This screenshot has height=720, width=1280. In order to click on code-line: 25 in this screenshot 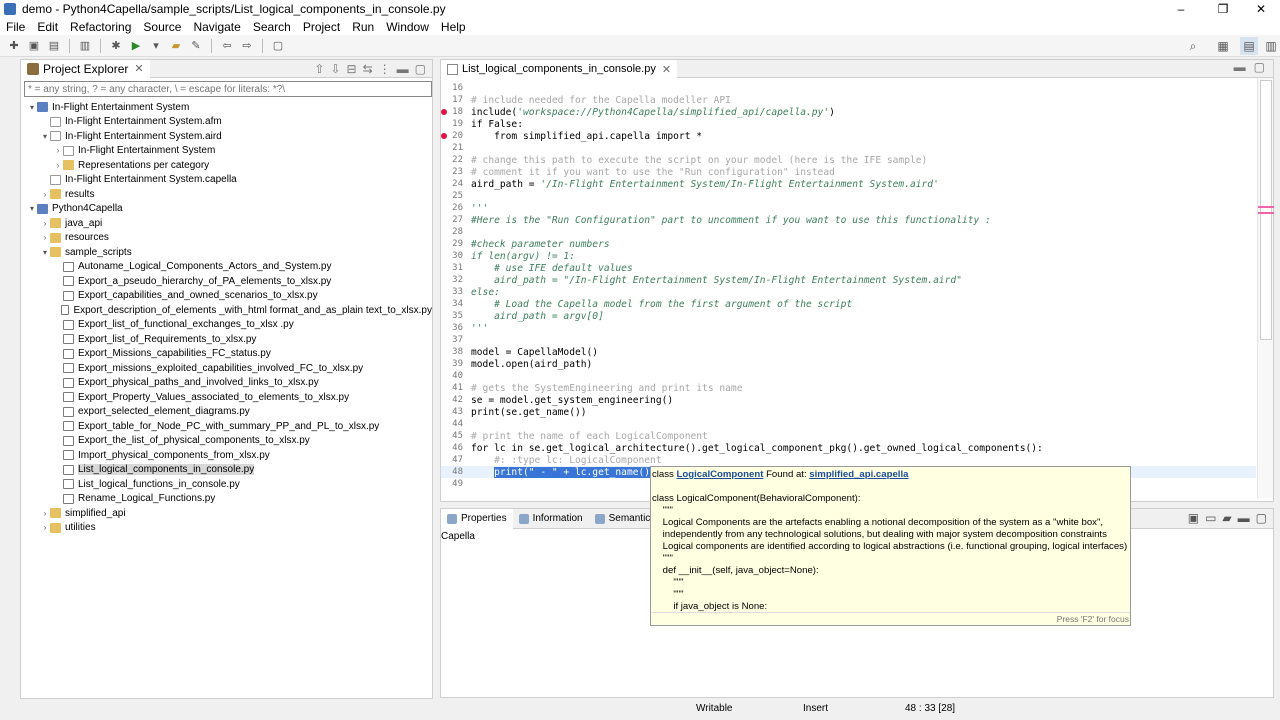, I will do `click(848, 196)`.